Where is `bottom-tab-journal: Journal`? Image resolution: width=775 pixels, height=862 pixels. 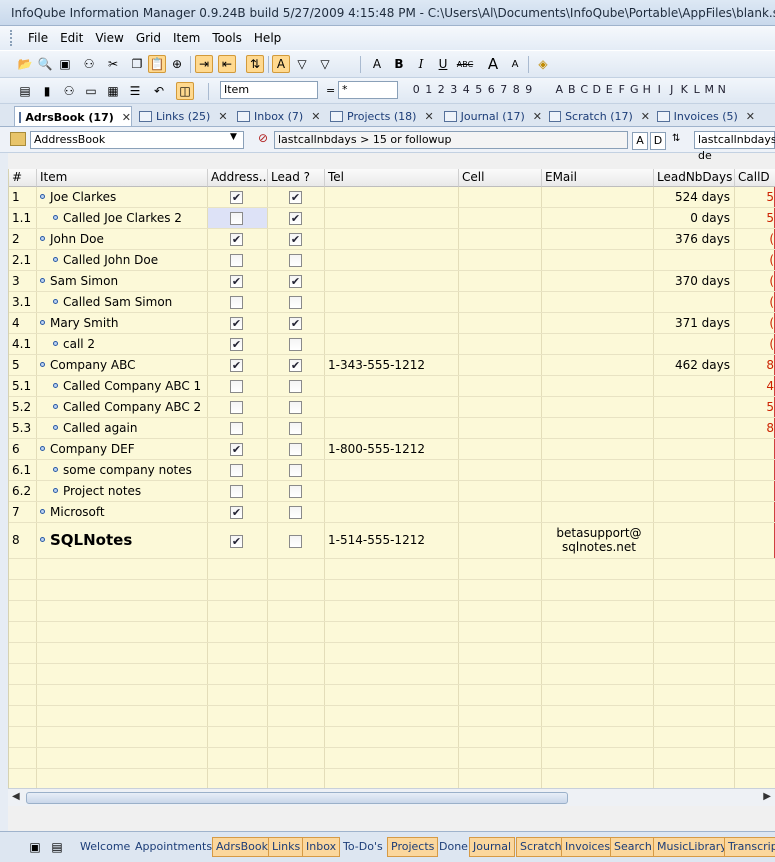 bottom-tab-journal: Journal is located at coordinates (492, 847).